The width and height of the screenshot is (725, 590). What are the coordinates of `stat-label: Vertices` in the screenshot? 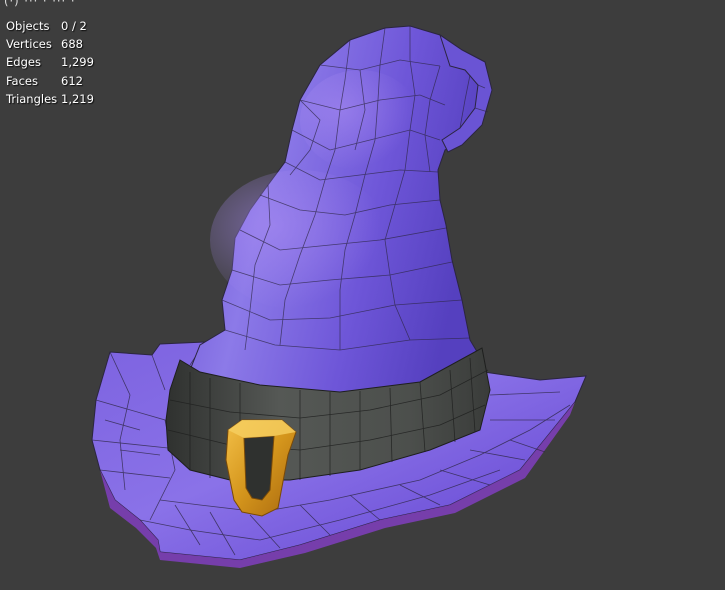 It's located at (29, 44).